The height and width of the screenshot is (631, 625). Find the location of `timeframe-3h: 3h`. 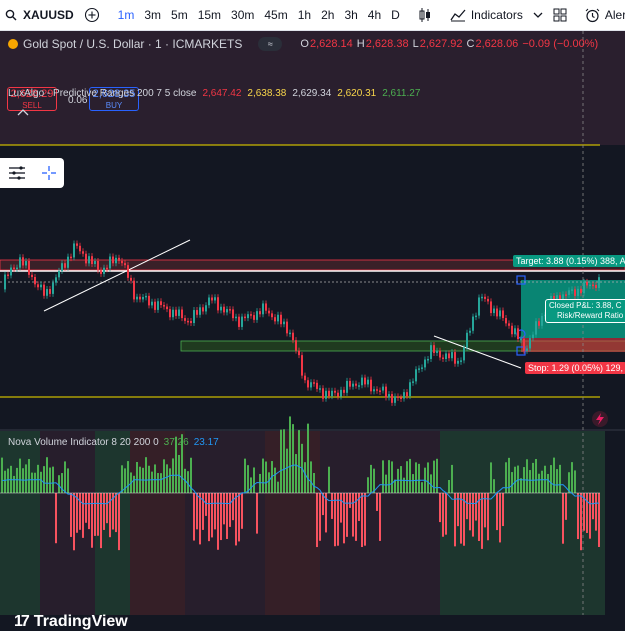

timeframe-3h: 3h is located at coordinates (350, 15).